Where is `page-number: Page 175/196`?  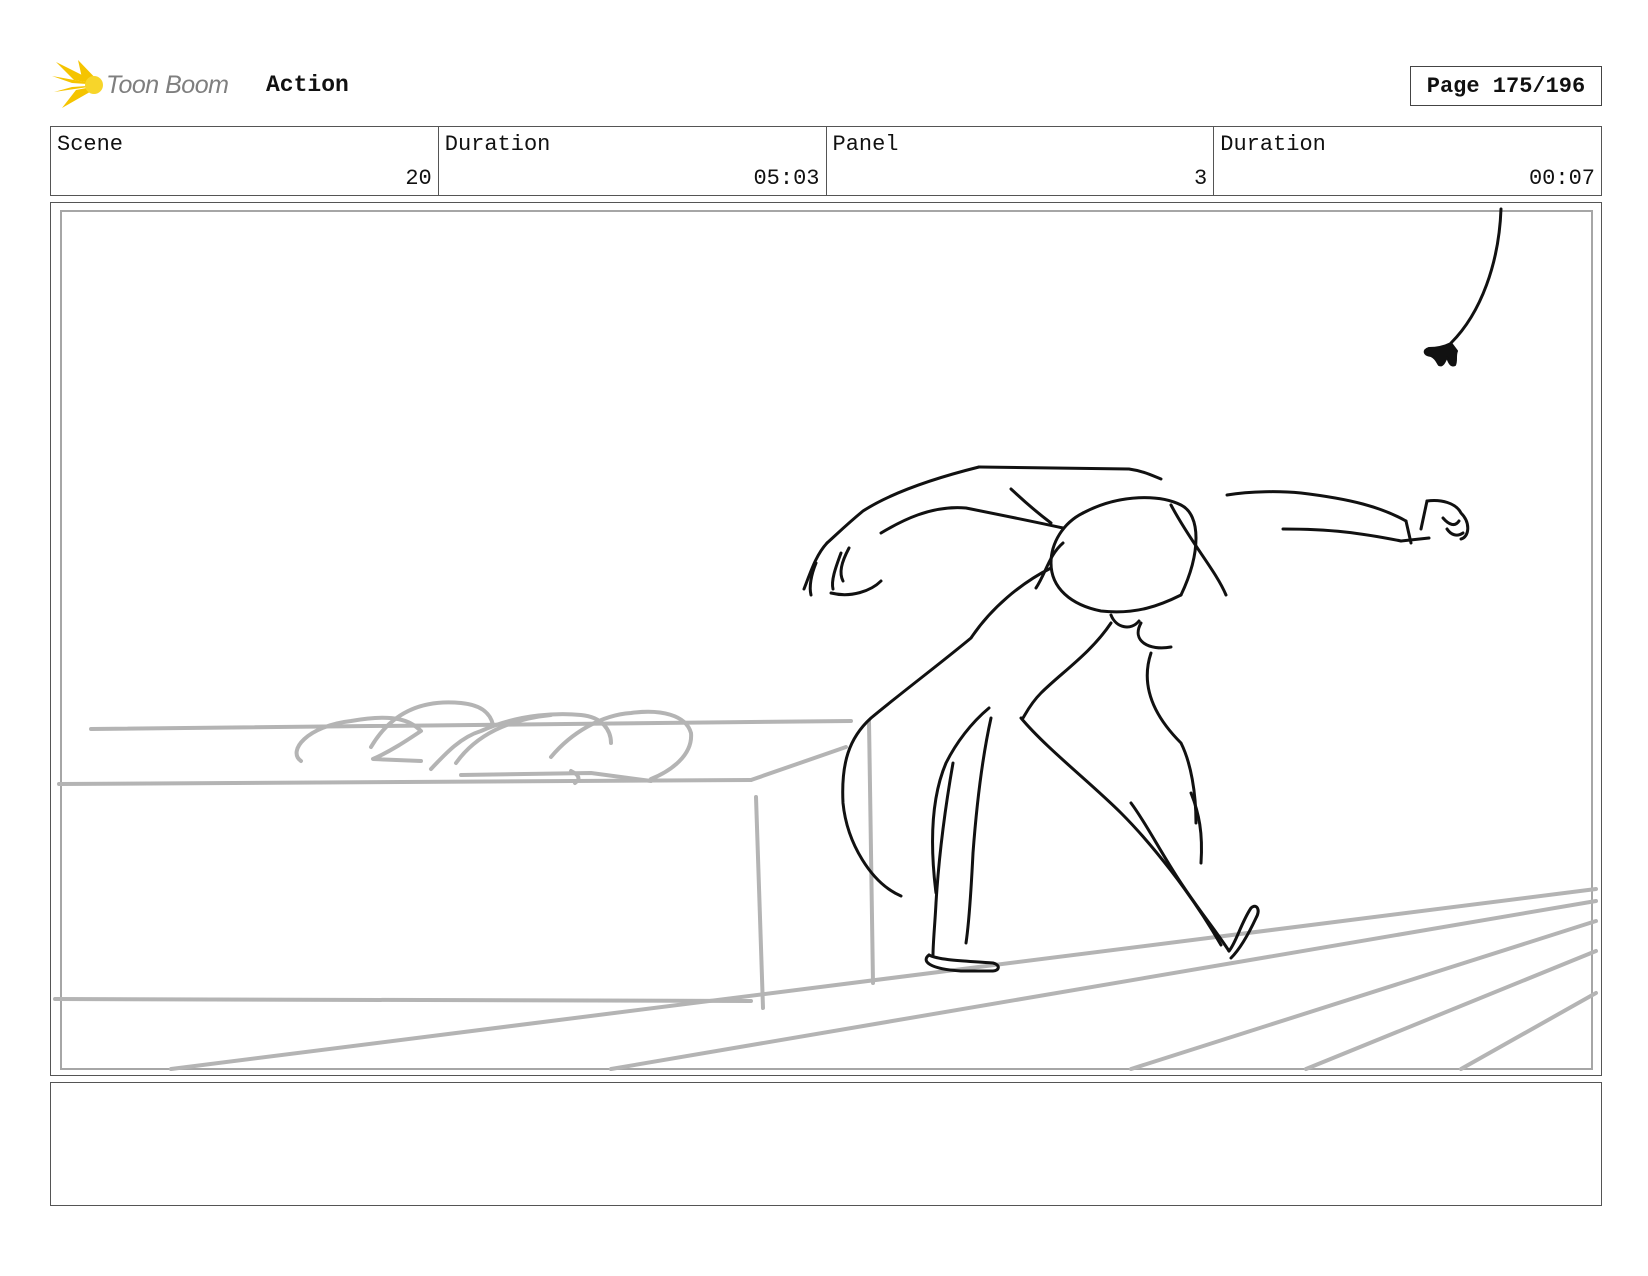 page-number: Page 175/196 is located at coordinates (1506, 86).